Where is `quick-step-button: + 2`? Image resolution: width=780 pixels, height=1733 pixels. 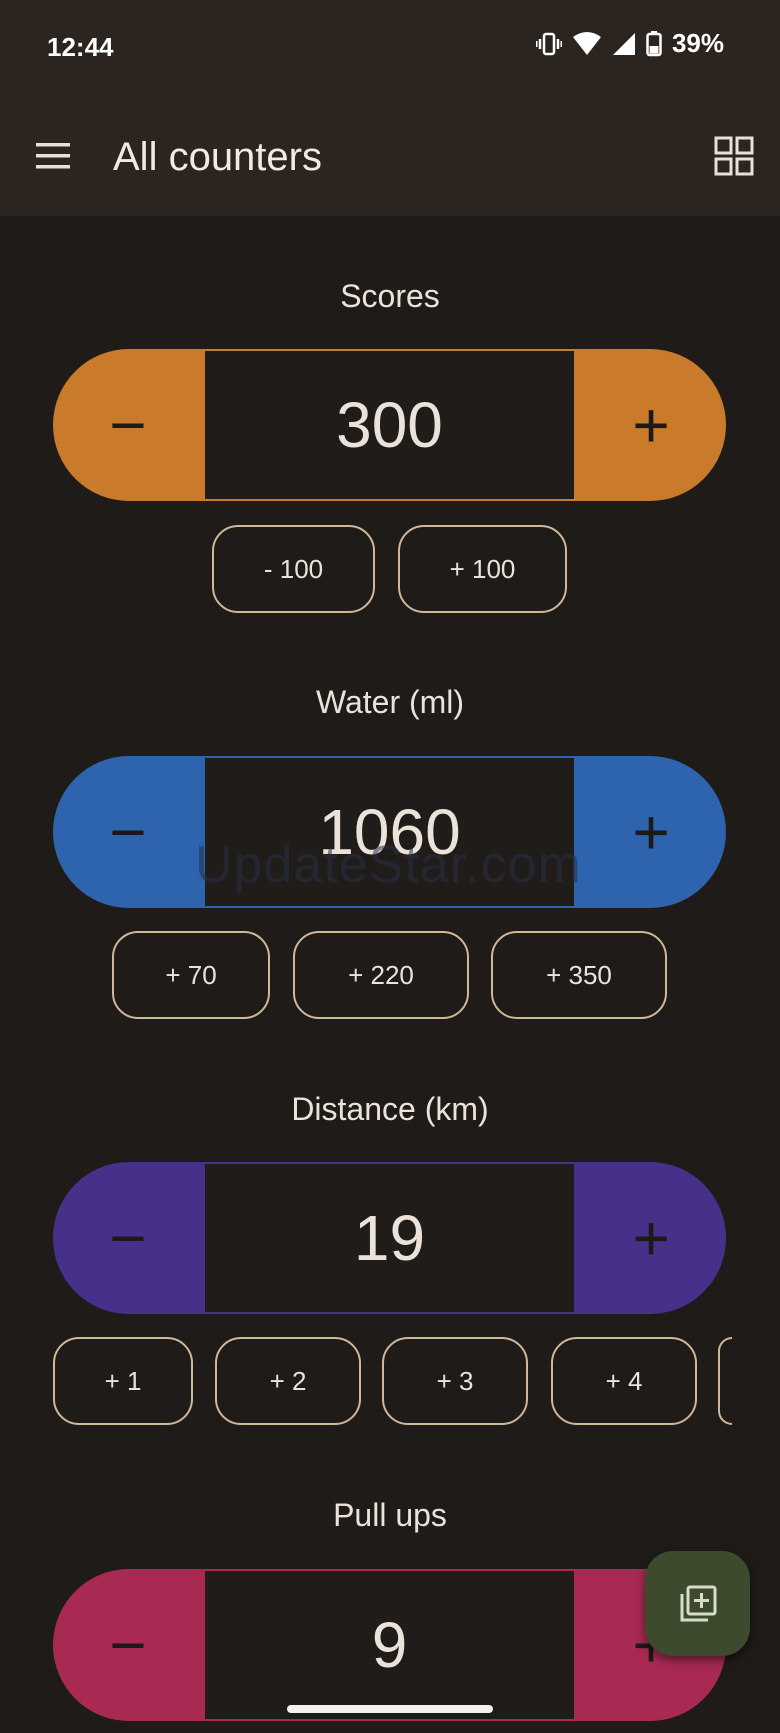
quick-step-button: + 2 is located at coordinates (288, 1381).